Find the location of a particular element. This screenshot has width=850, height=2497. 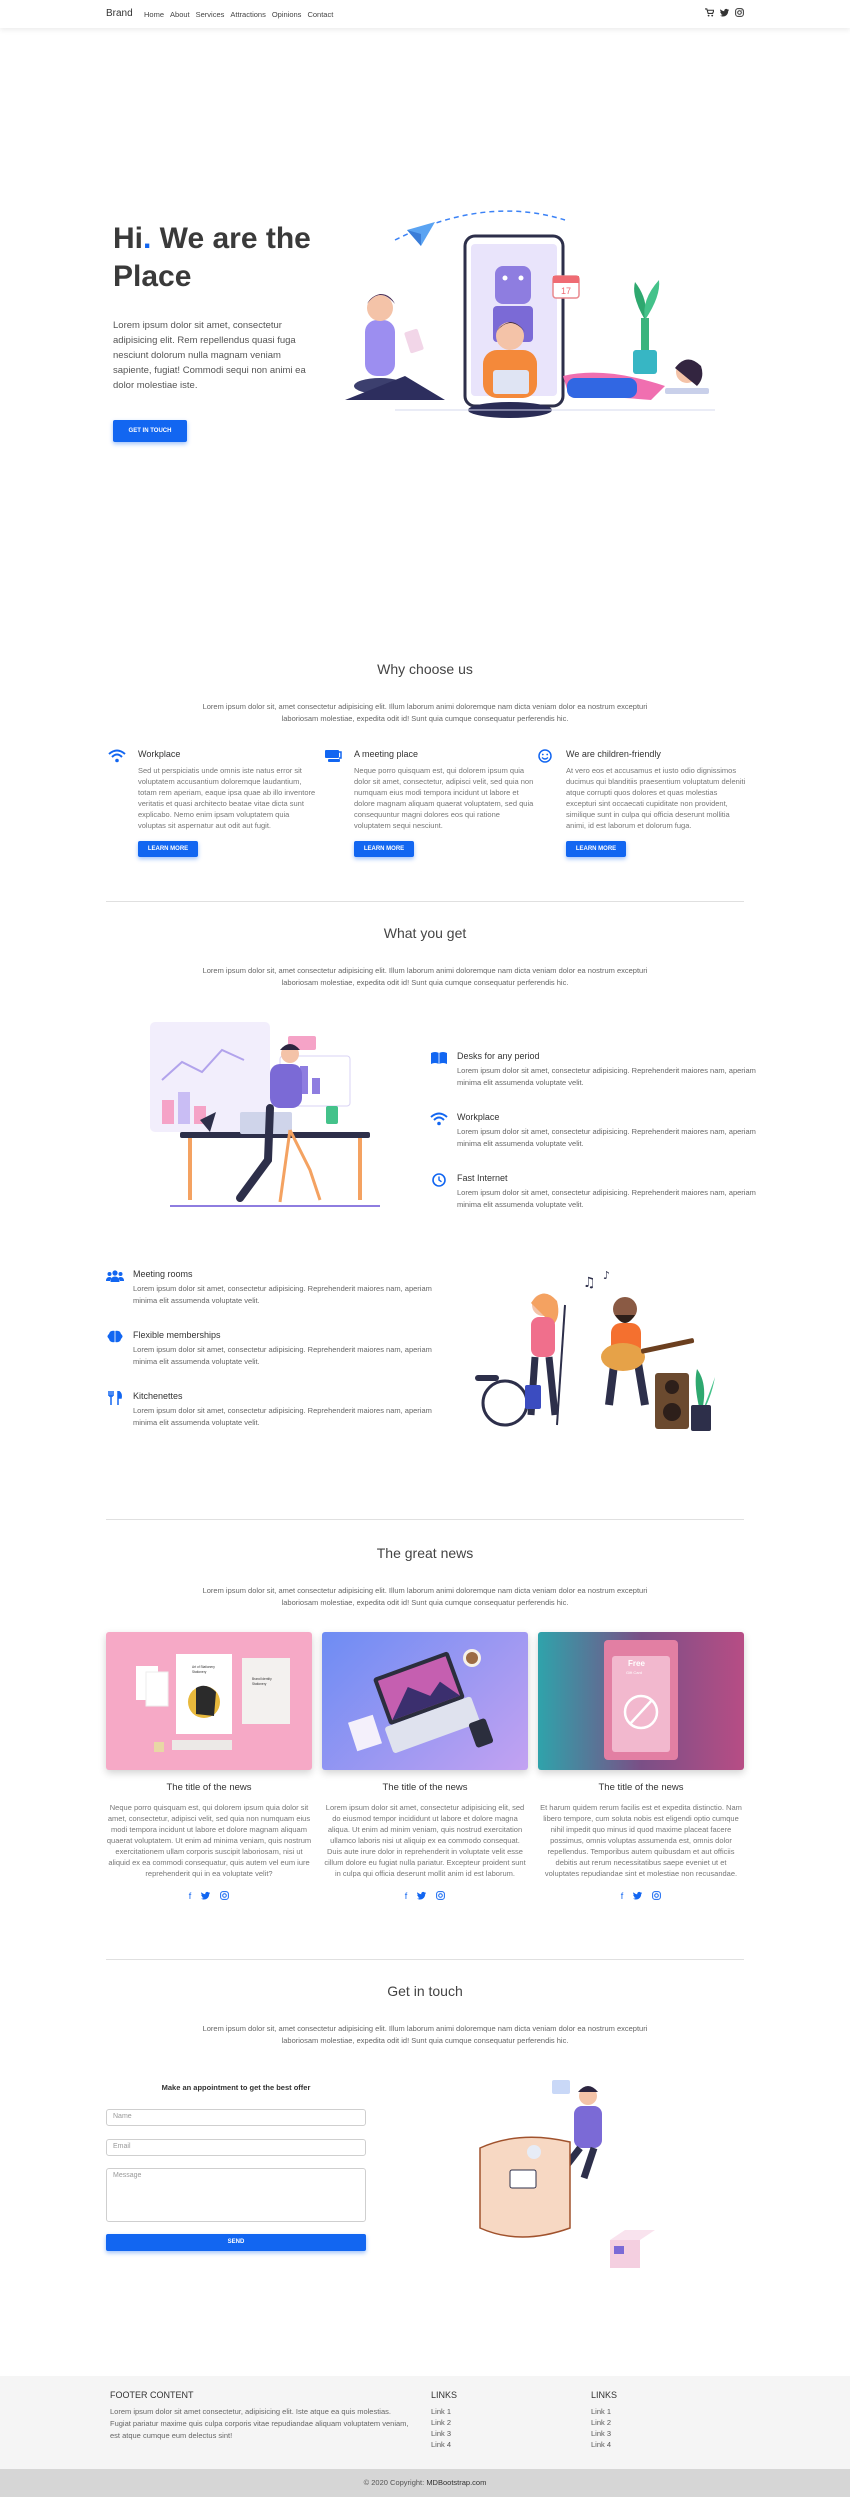

list-item-title: Desks for any period is located at coordinates (498, 1056).